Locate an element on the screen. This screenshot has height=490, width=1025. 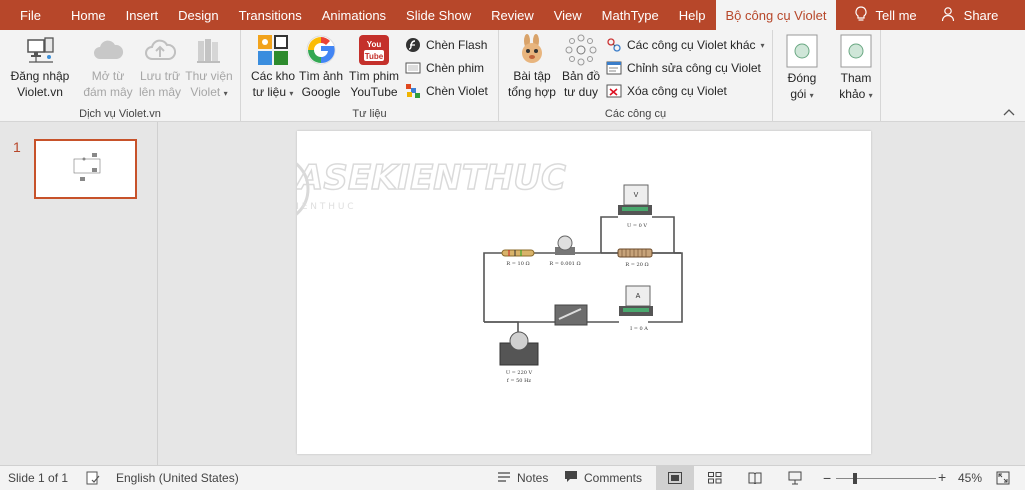
reference-label-2: khảo ▾ is located at coordinates (856, 94).